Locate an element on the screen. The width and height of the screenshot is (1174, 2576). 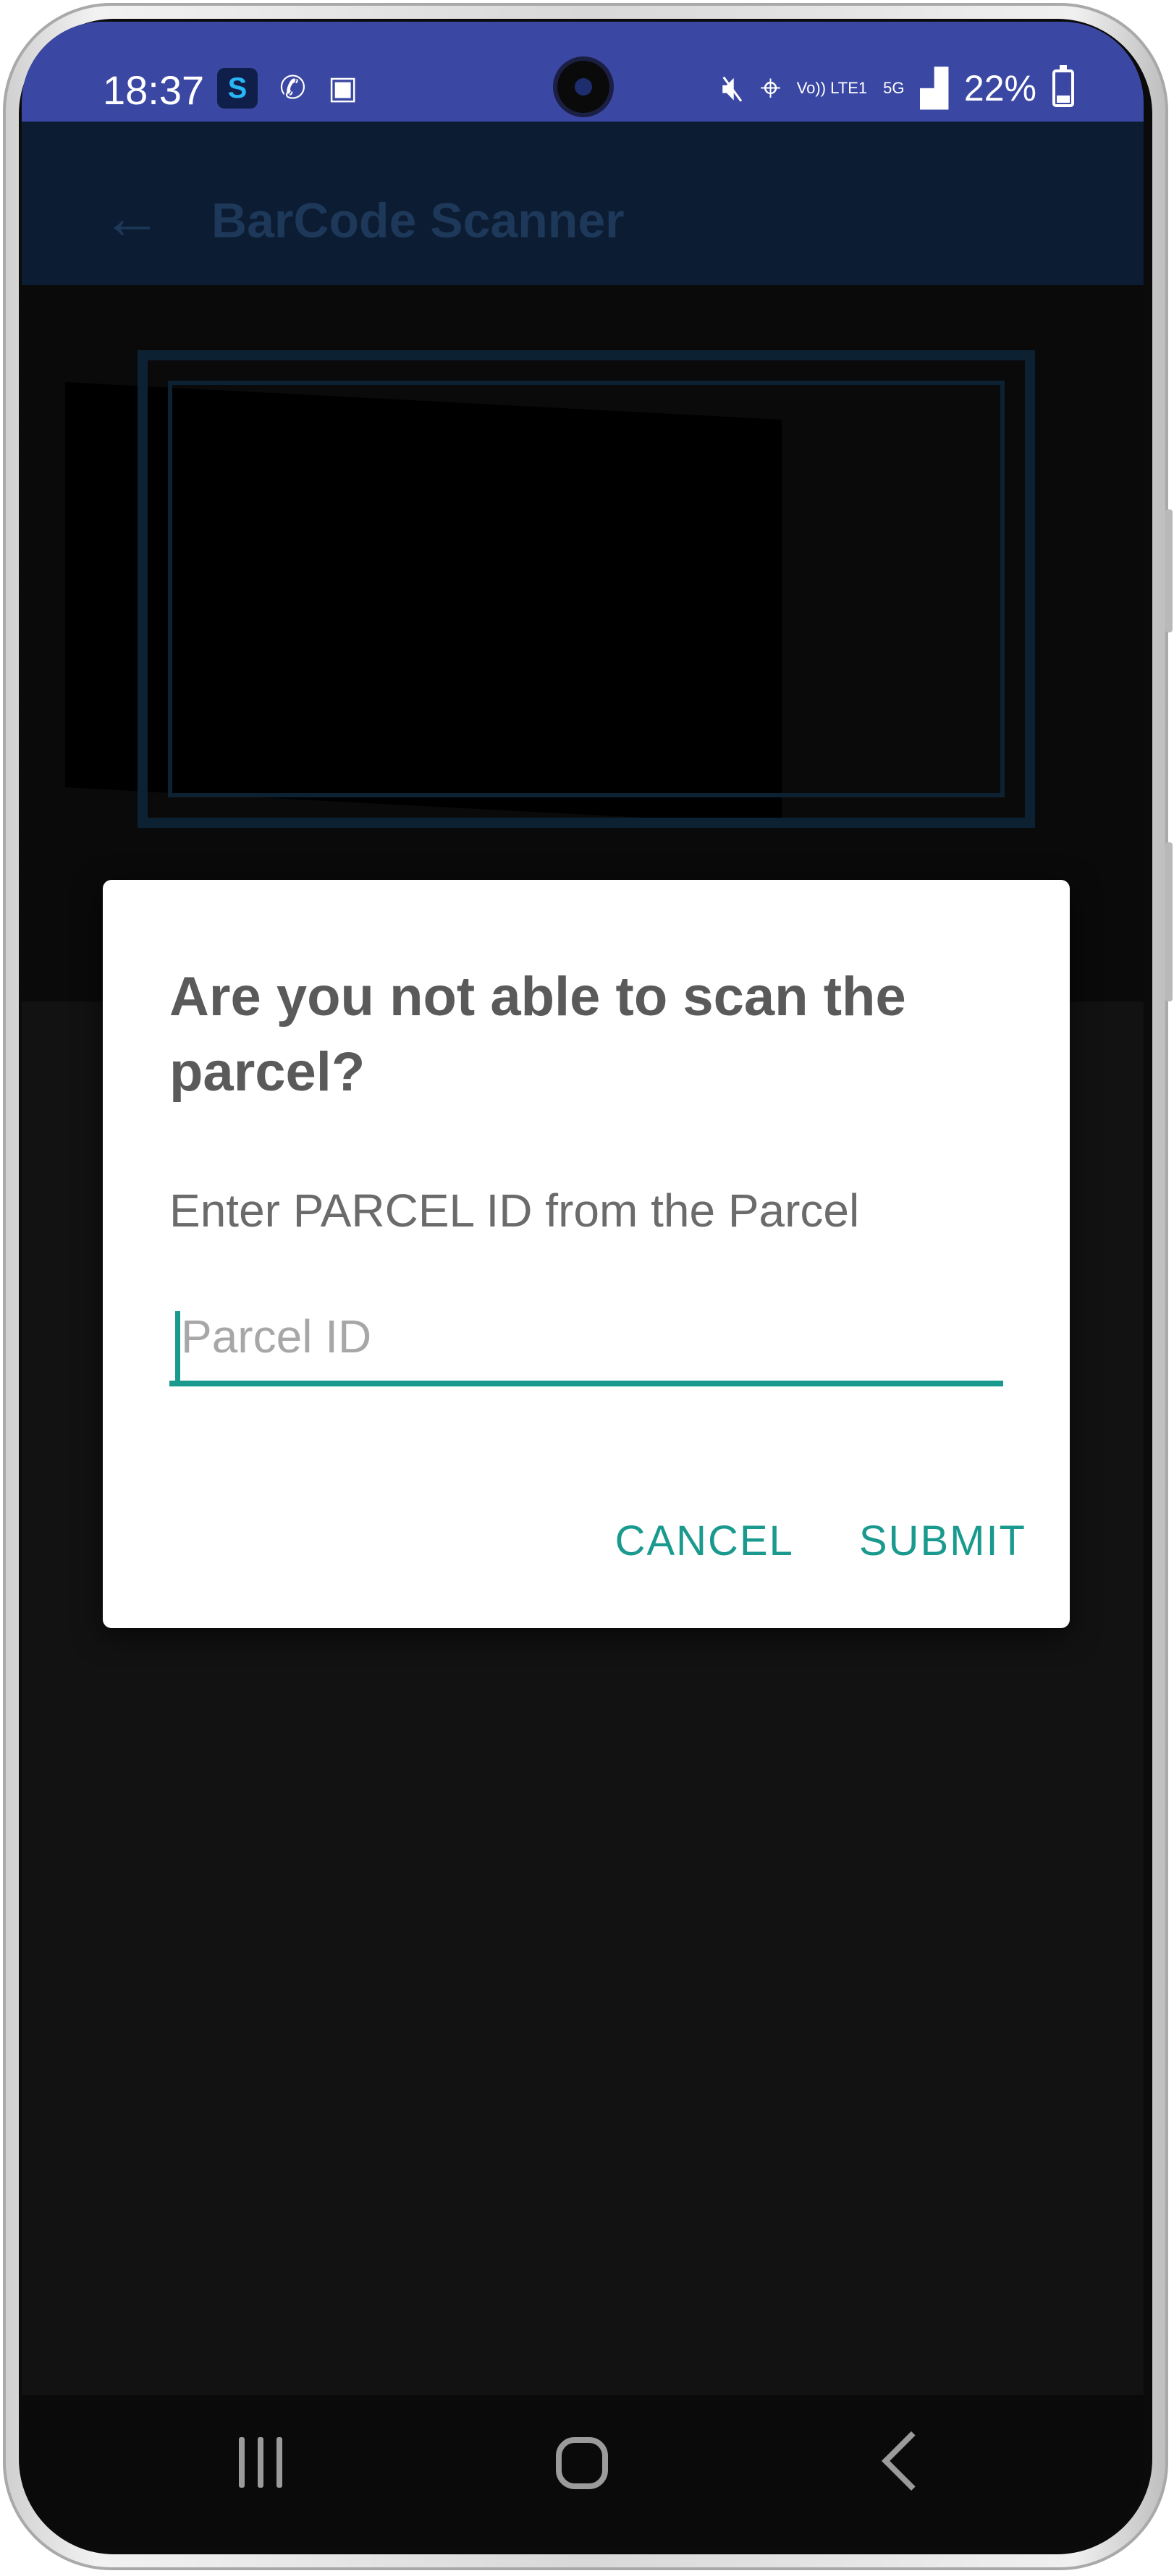
status-notification-icons: S ✆ ▣ is located at coordinates (287, 88).